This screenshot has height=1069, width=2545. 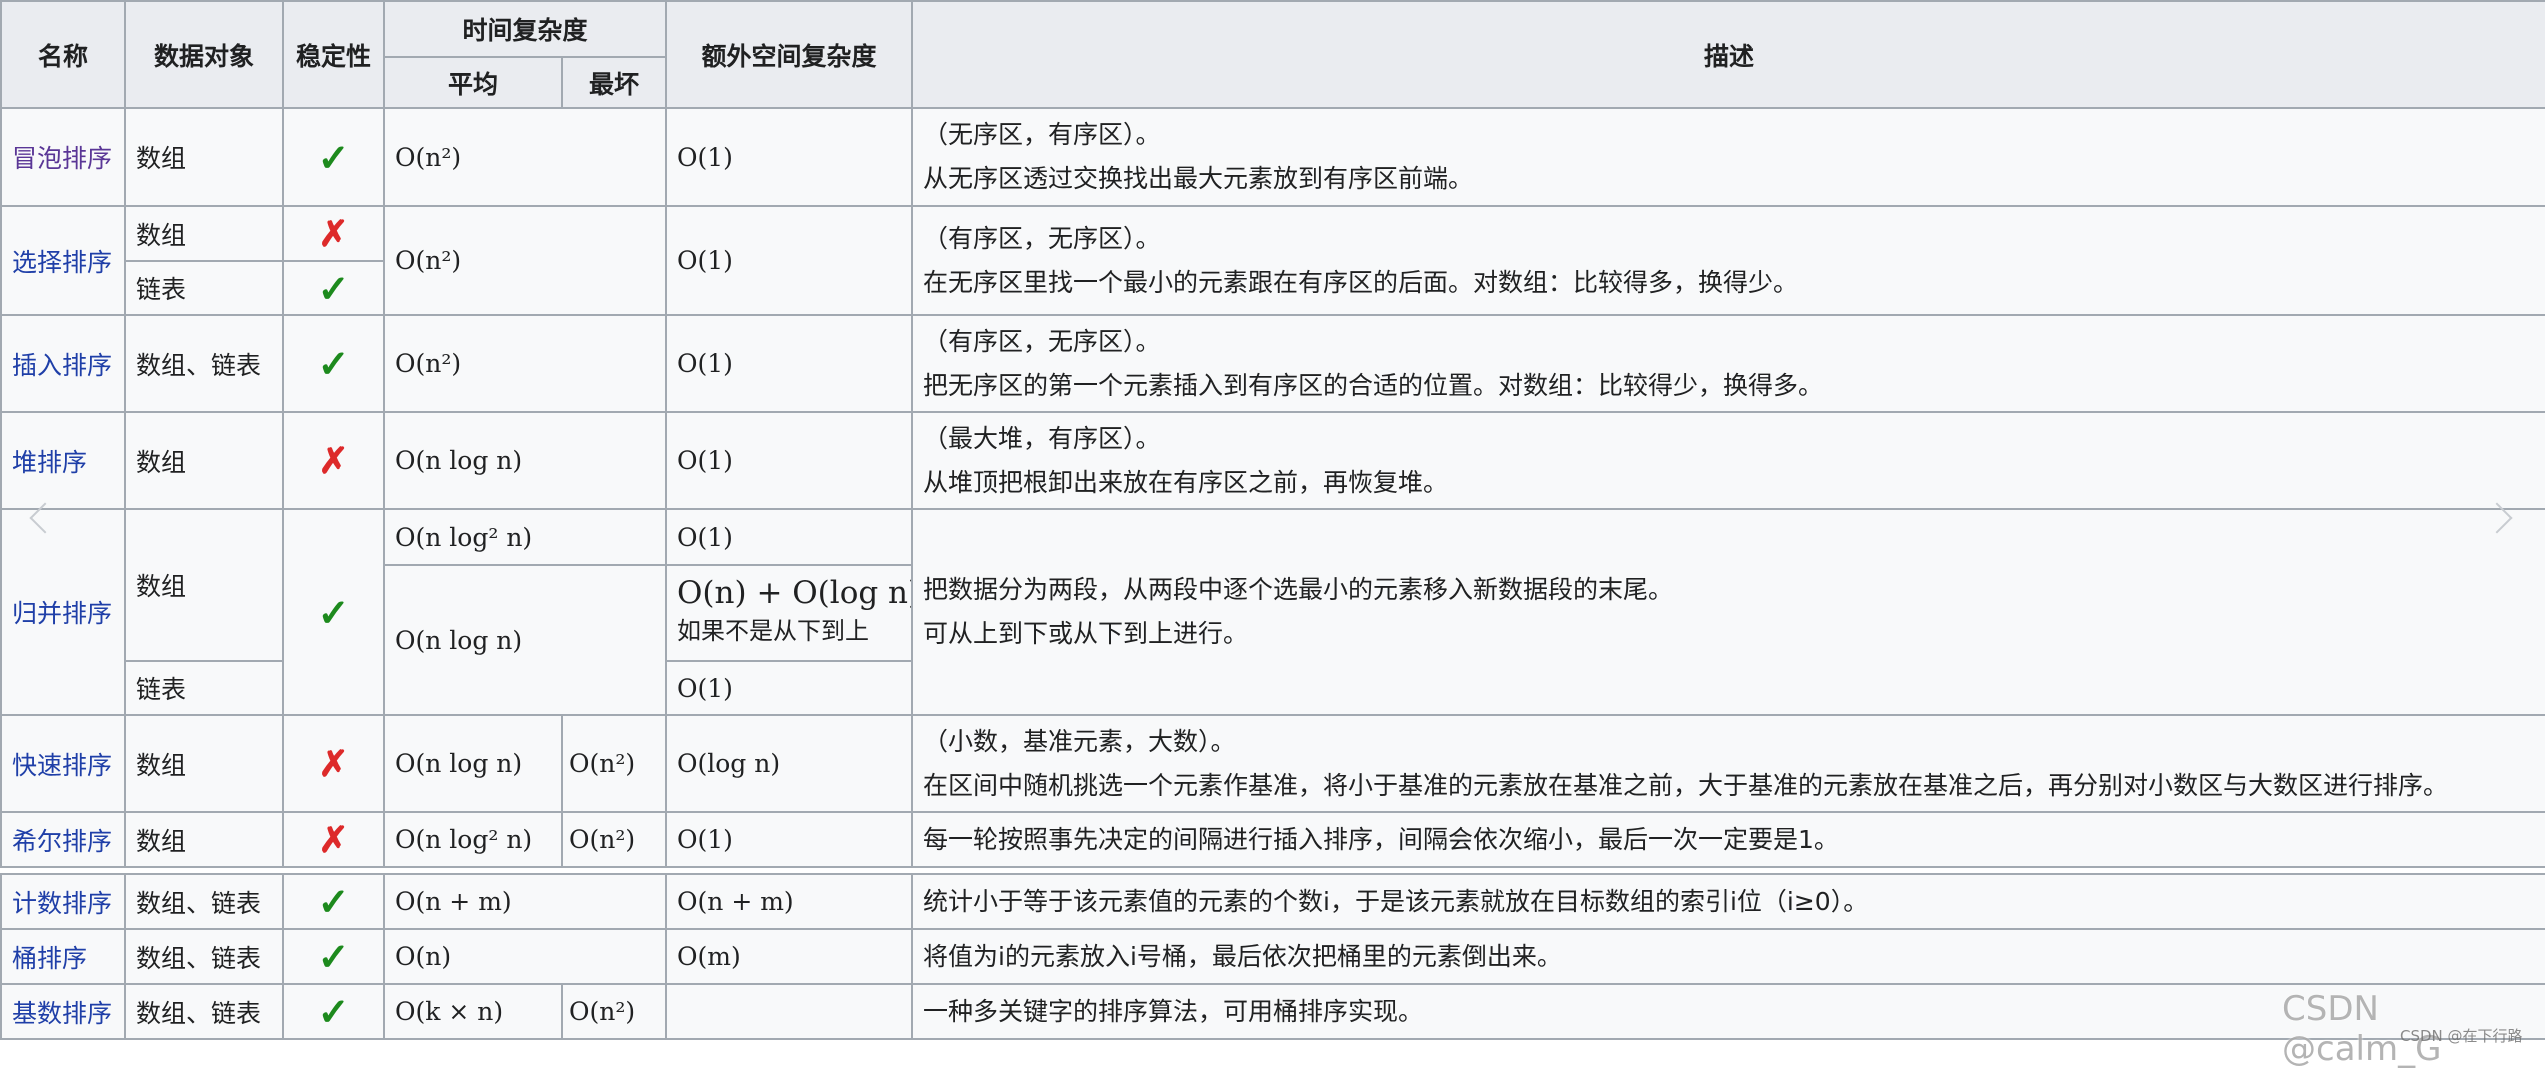 I want to click on description-cell: （最大堆，有序区）。 从堆顶把根卸出来放在有序区之前，再恢复堆。, so click(x=1728, y=460).